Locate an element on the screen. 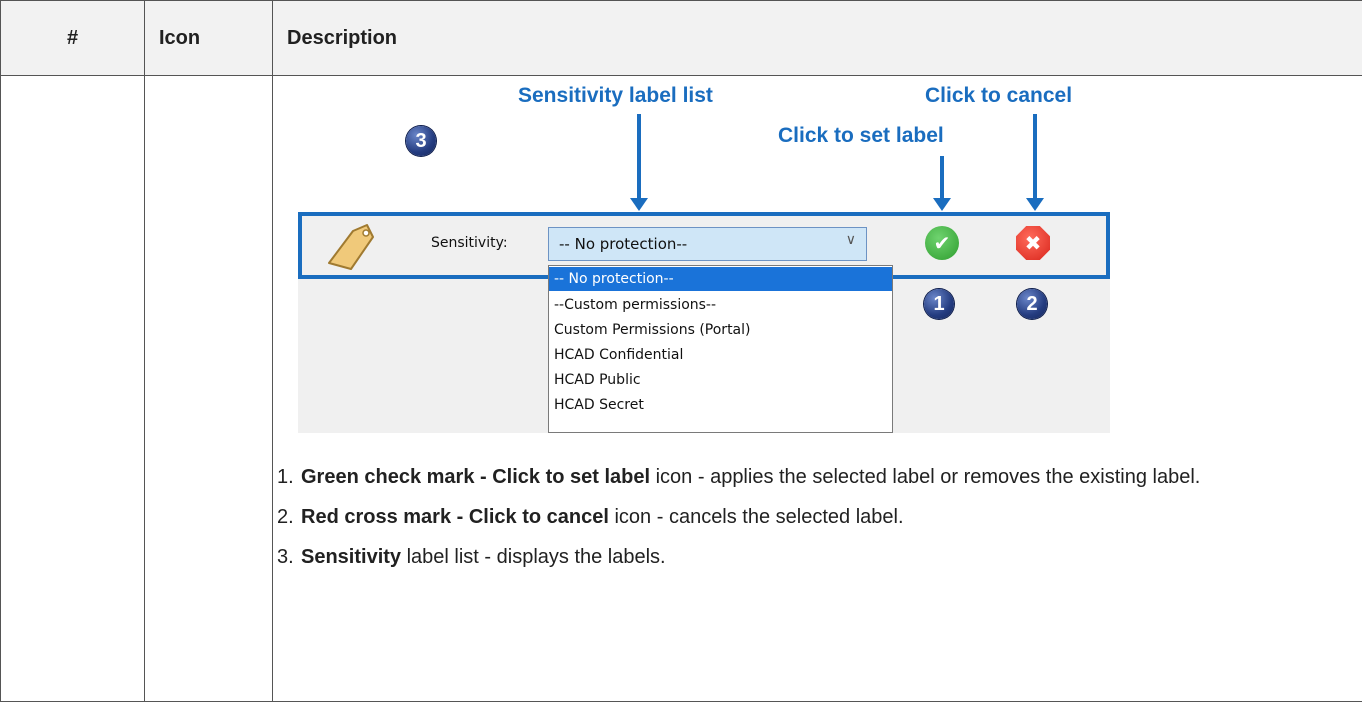 This screenshot has width=1362, height=702. dropdown-option: Custom Permissions (Portal) is located at coordinates (720, 330).